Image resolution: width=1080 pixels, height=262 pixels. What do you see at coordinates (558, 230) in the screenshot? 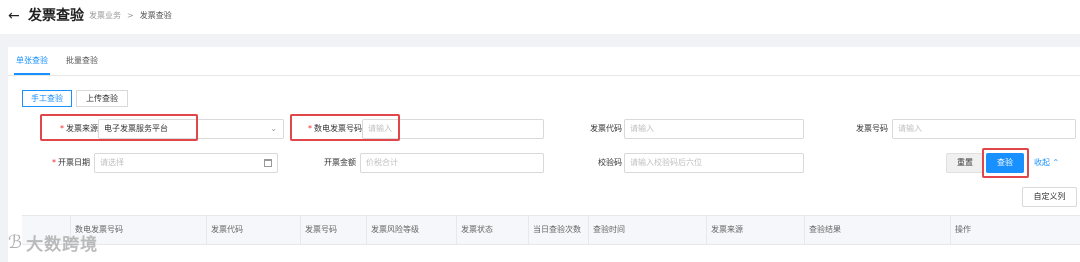
I see `table-header-cell: 当日查验次数` at bounding box center [558, 230].